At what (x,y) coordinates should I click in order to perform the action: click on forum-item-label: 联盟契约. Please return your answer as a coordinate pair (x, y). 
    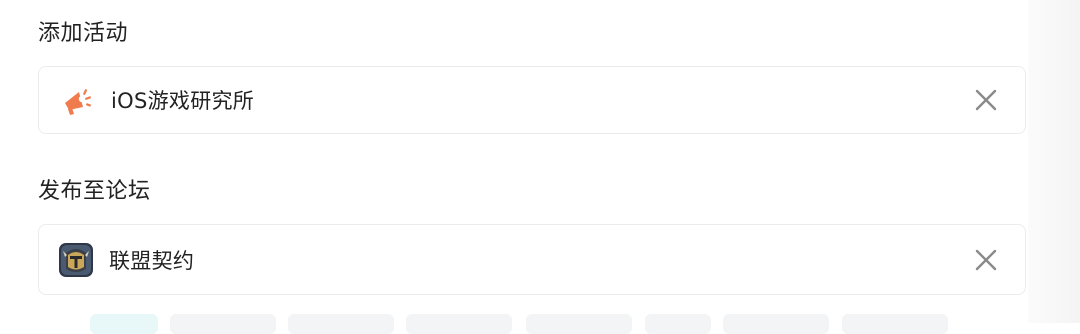
    Looking at the image, I should click on (152, 260).